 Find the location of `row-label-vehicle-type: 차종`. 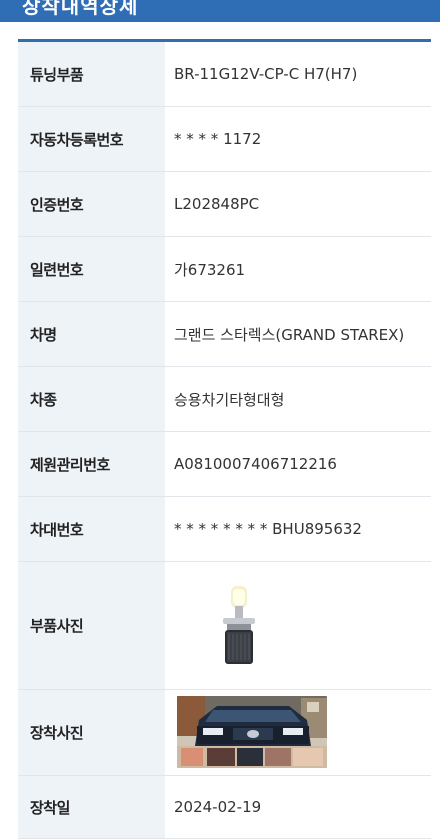

row-label-vehicle-type: 차종 is located at coordinates (91, 399).